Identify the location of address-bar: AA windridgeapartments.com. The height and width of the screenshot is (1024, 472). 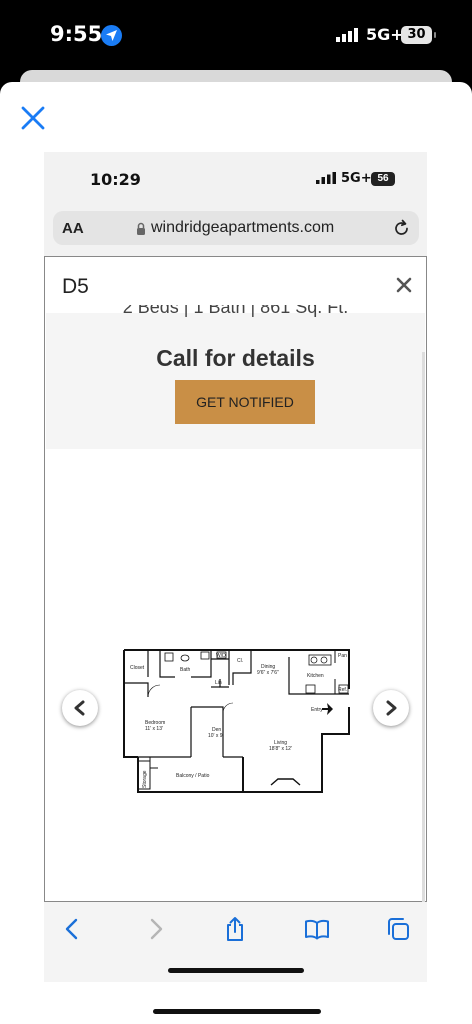
(236, 228).